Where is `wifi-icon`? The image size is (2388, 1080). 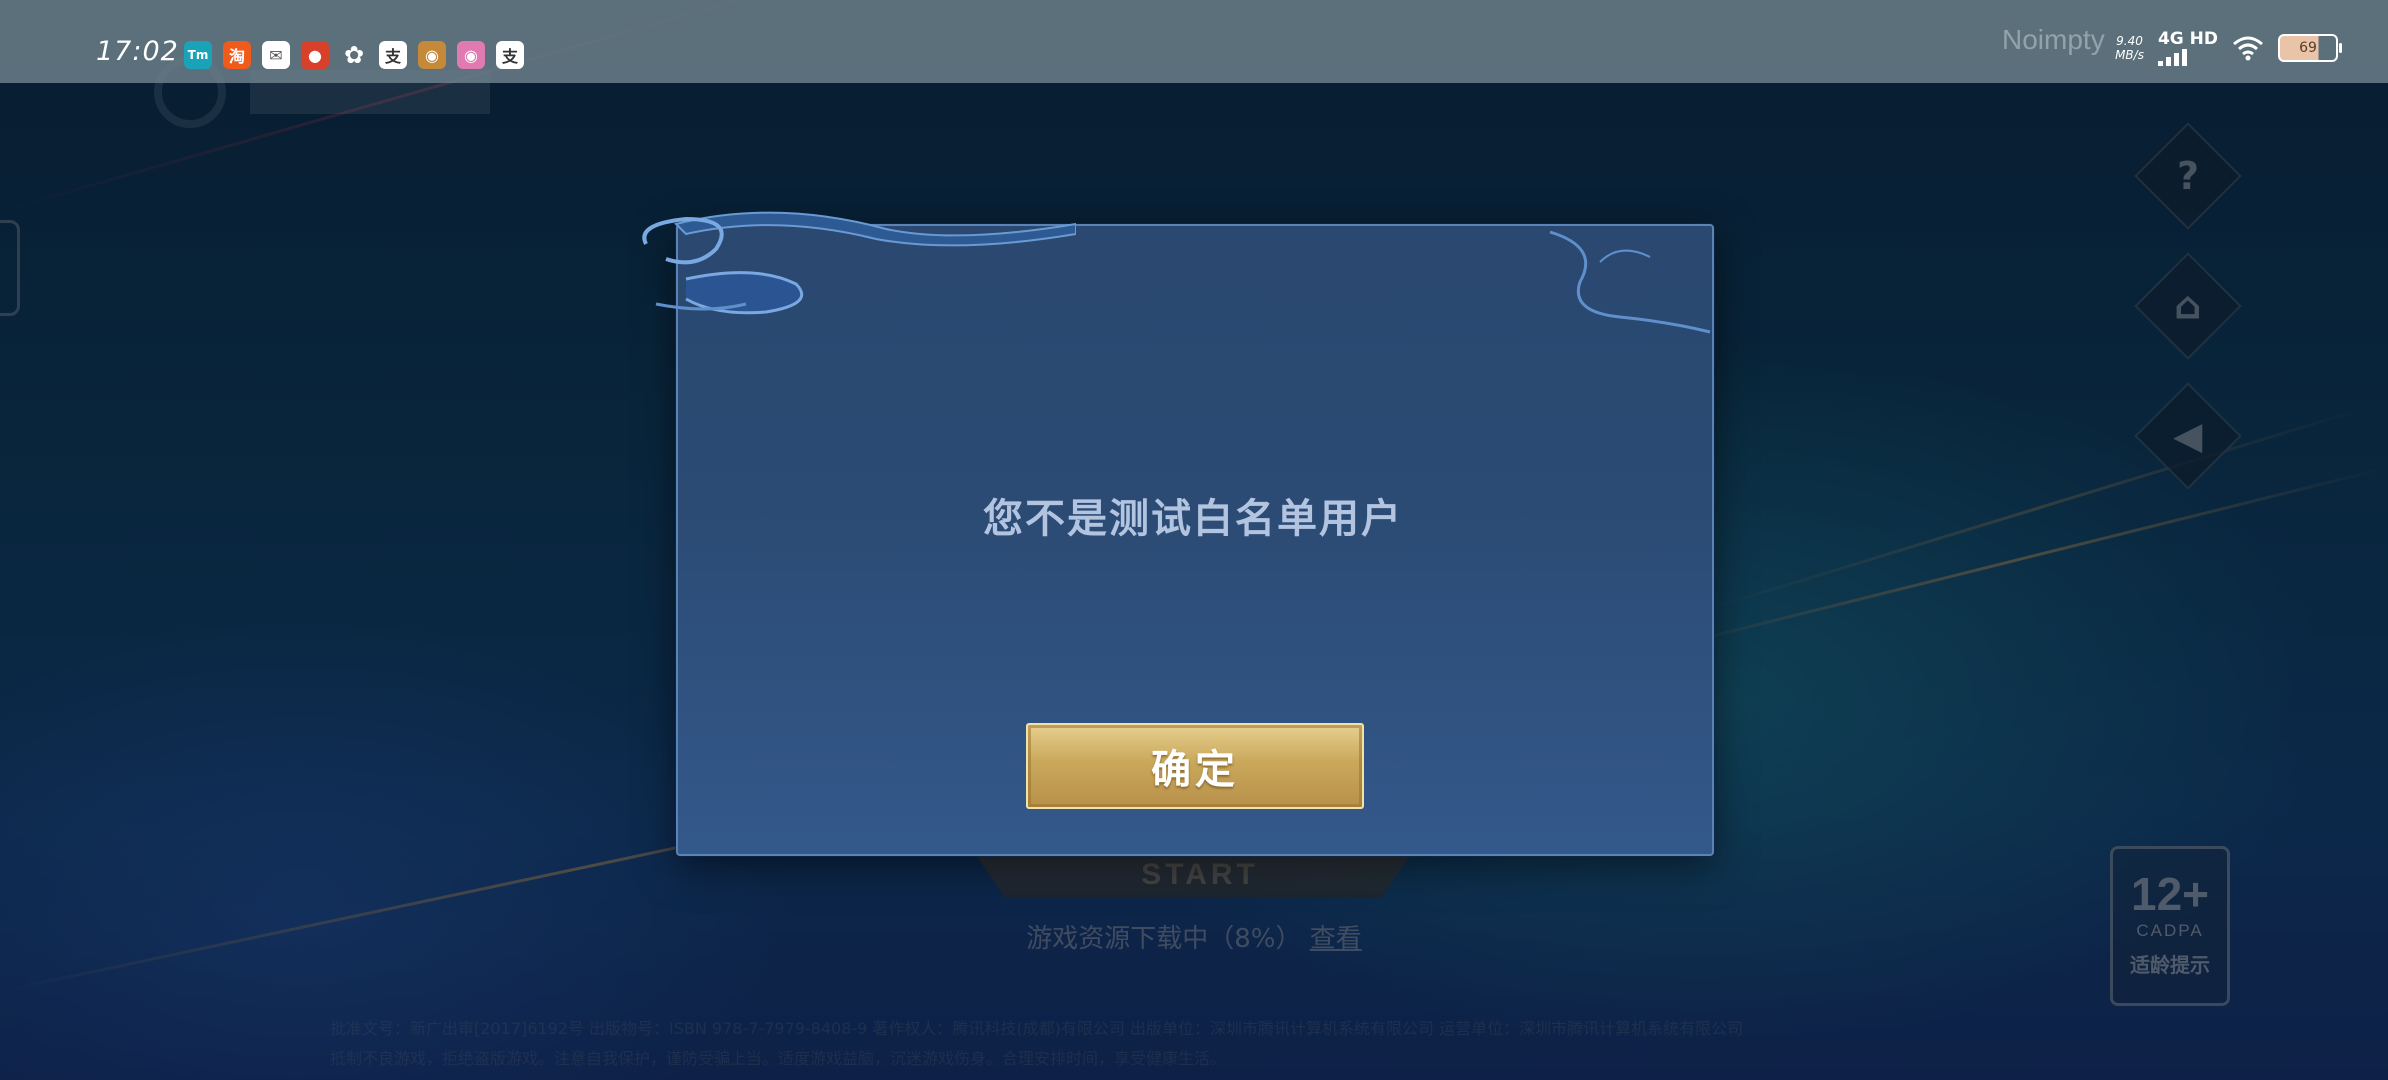
wifi-icon is located at coordinates (2248, 48).